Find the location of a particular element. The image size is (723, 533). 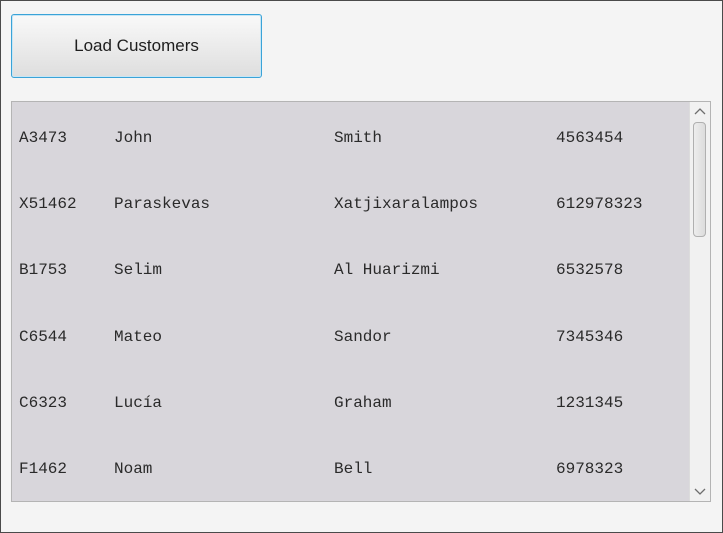

scrollbar-thumb is located at coordinates (699, 179).